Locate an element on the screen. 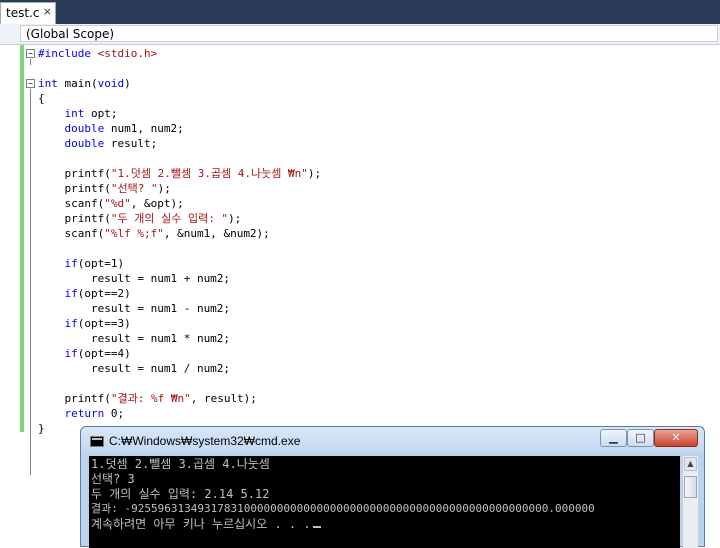 Image resolution: width=720 pixels, height=548 pixels. code-token: ) is located at coordinates (127, 83).